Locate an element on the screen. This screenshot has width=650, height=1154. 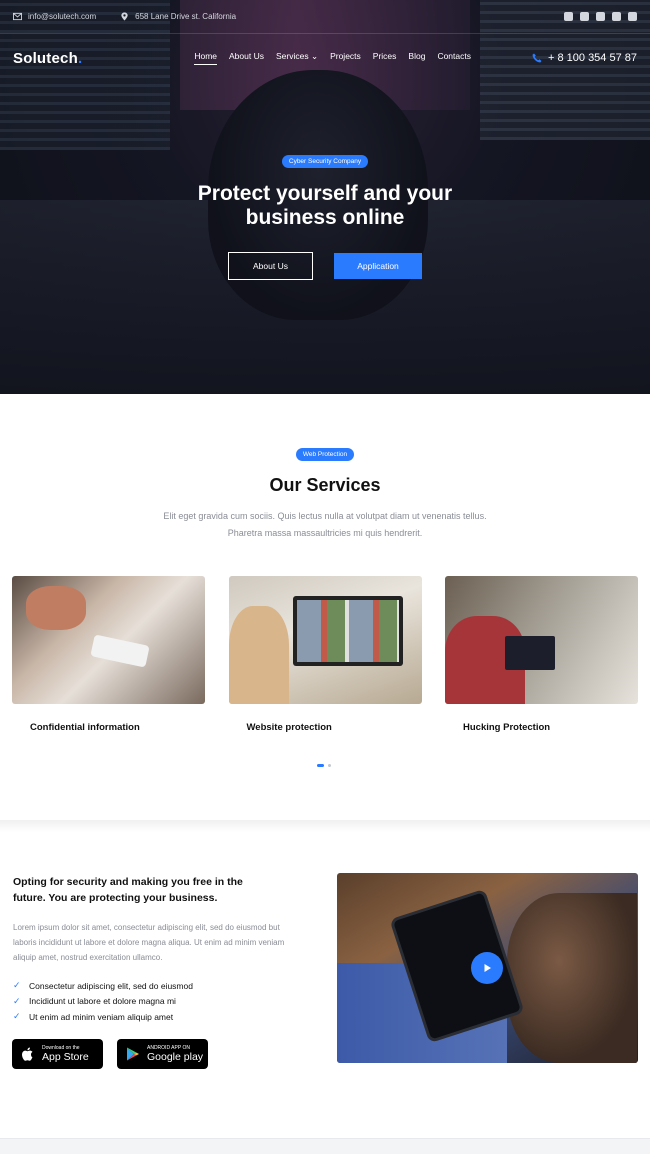
hero-buttons: About Us Application is located at coordinates (325, 266).